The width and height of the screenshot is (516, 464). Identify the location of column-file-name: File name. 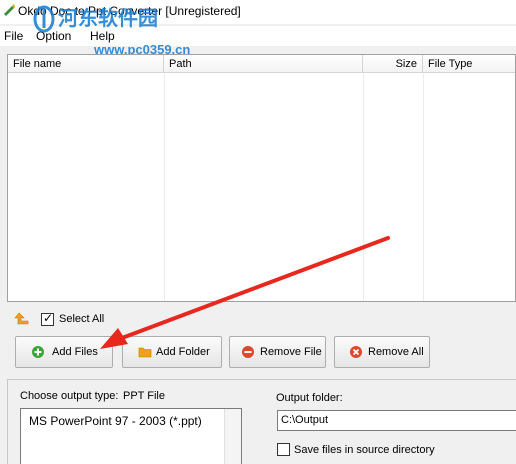
(86, 64).